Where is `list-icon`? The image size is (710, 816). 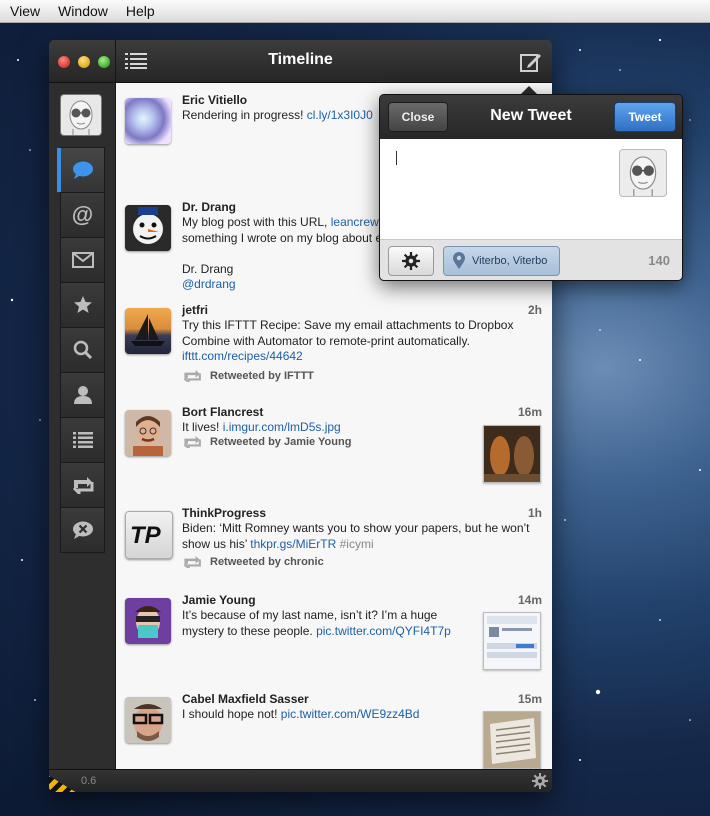
list-icon is located at coordinates (82, 440).